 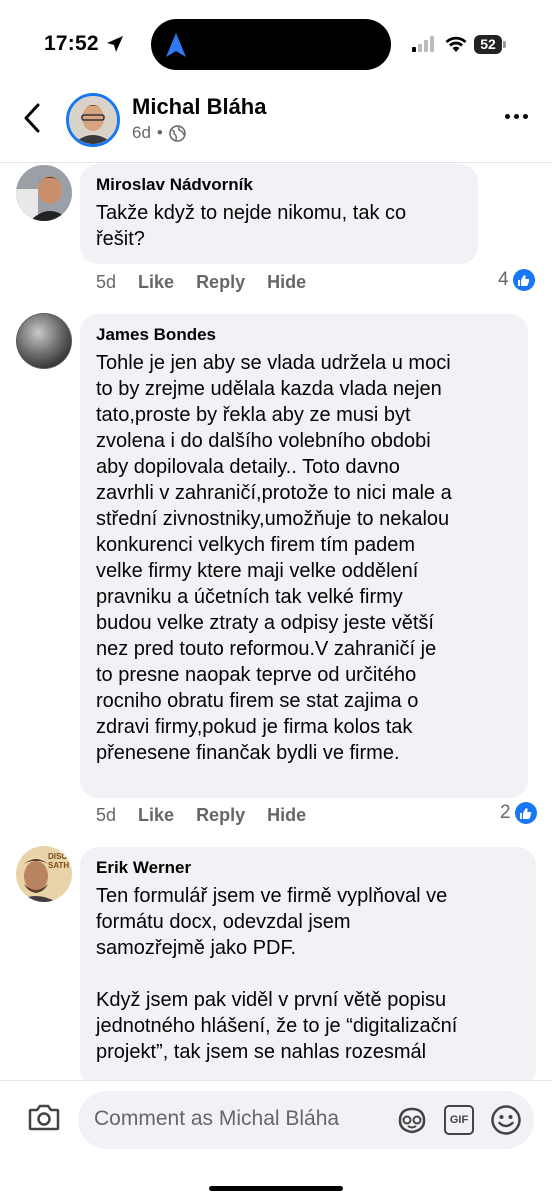 What do you see at coordinates (271, 44) in the screenshot?
I see `dynamic-island` at bounding box center [271, 44].